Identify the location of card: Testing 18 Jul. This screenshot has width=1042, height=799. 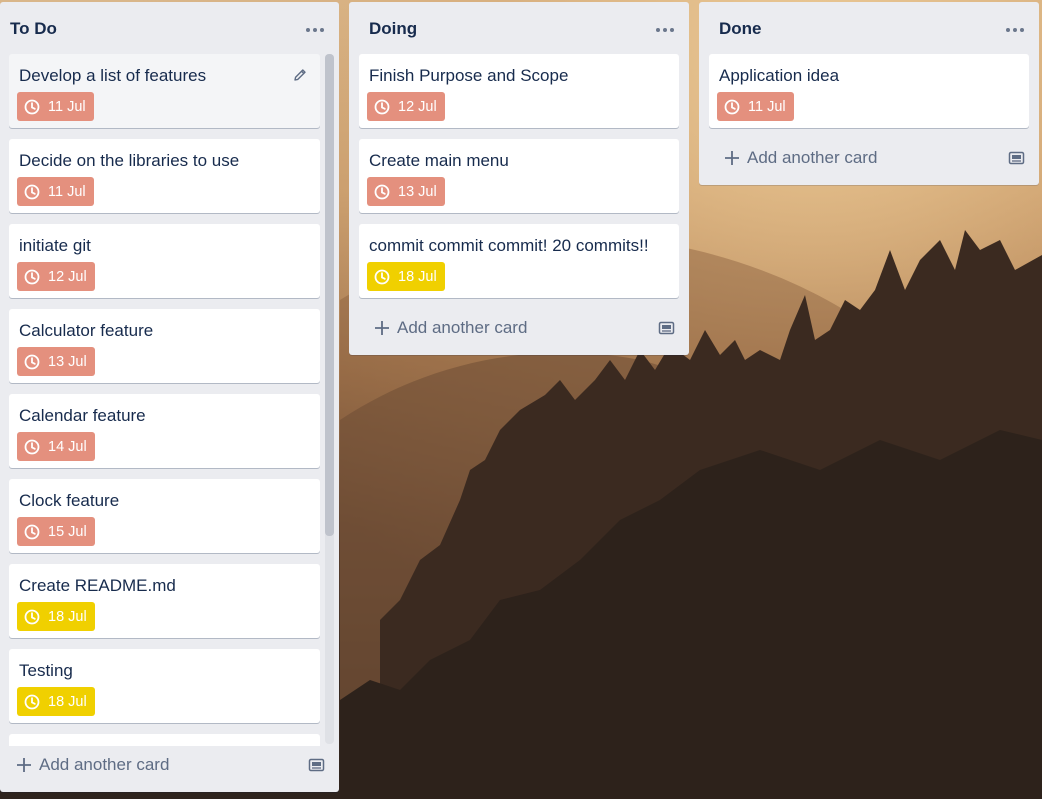
(164, 686).